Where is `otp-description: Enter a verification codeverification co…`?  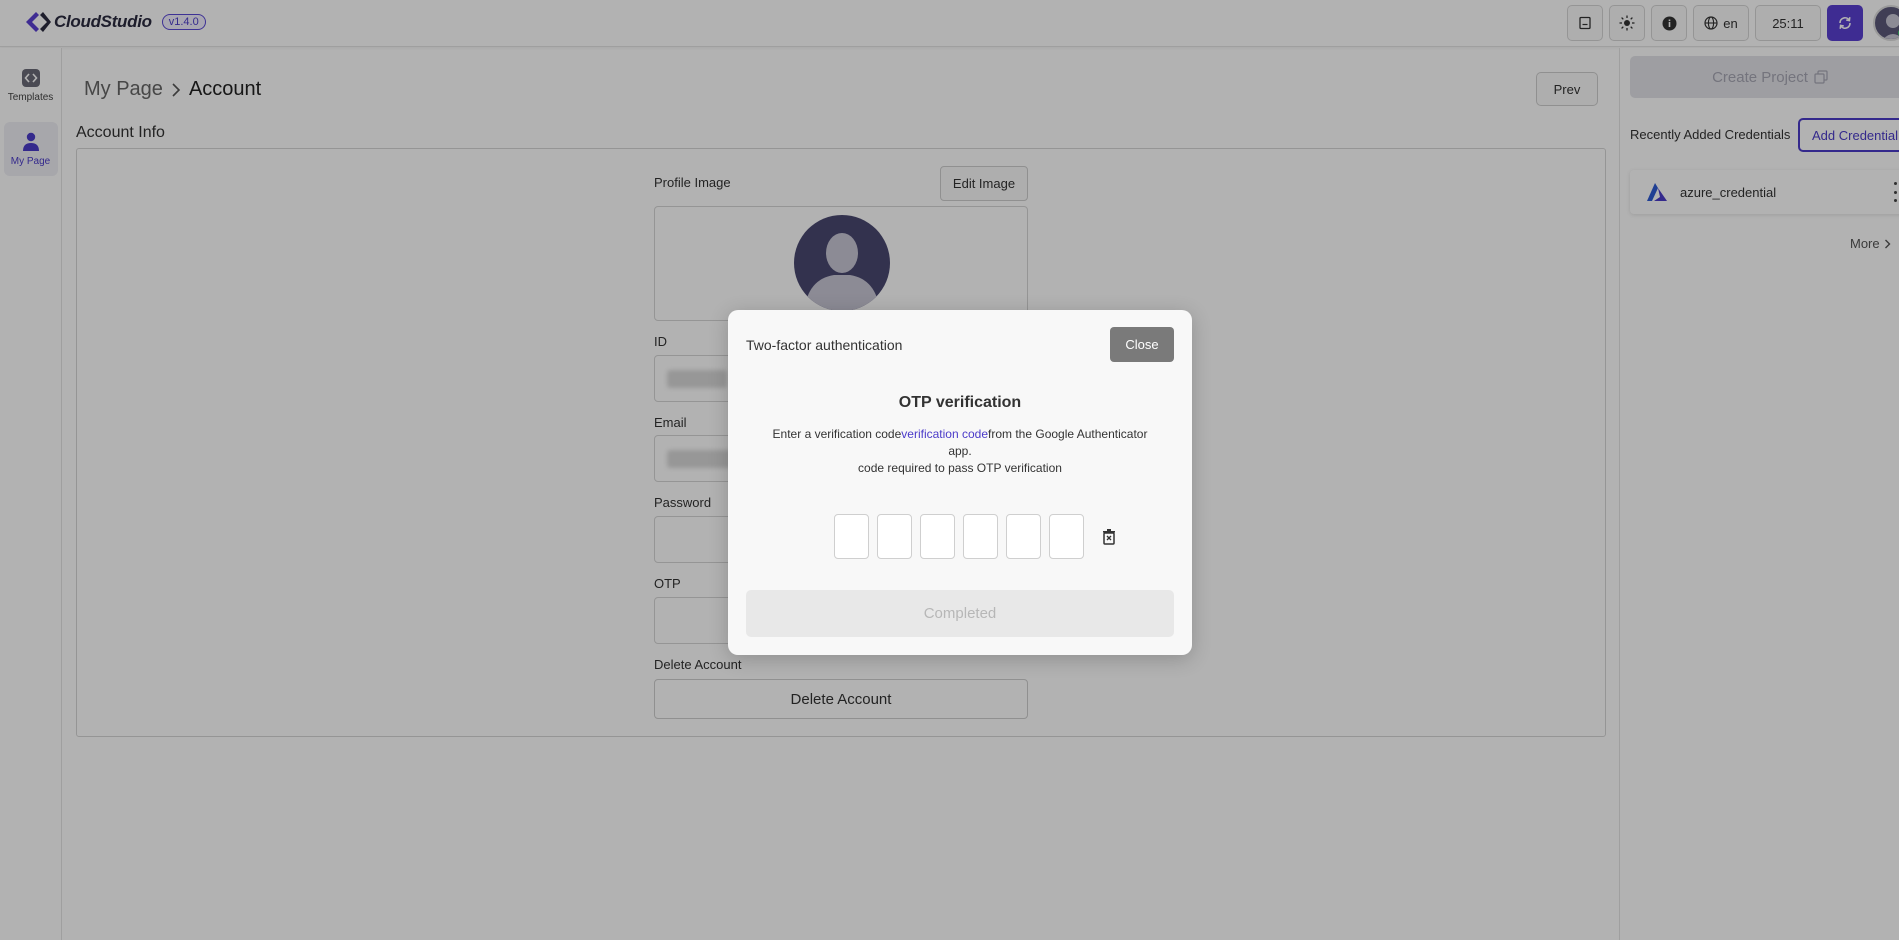 otp-description: Enter a verification codeverification co… is located at coordinates (960, 451).